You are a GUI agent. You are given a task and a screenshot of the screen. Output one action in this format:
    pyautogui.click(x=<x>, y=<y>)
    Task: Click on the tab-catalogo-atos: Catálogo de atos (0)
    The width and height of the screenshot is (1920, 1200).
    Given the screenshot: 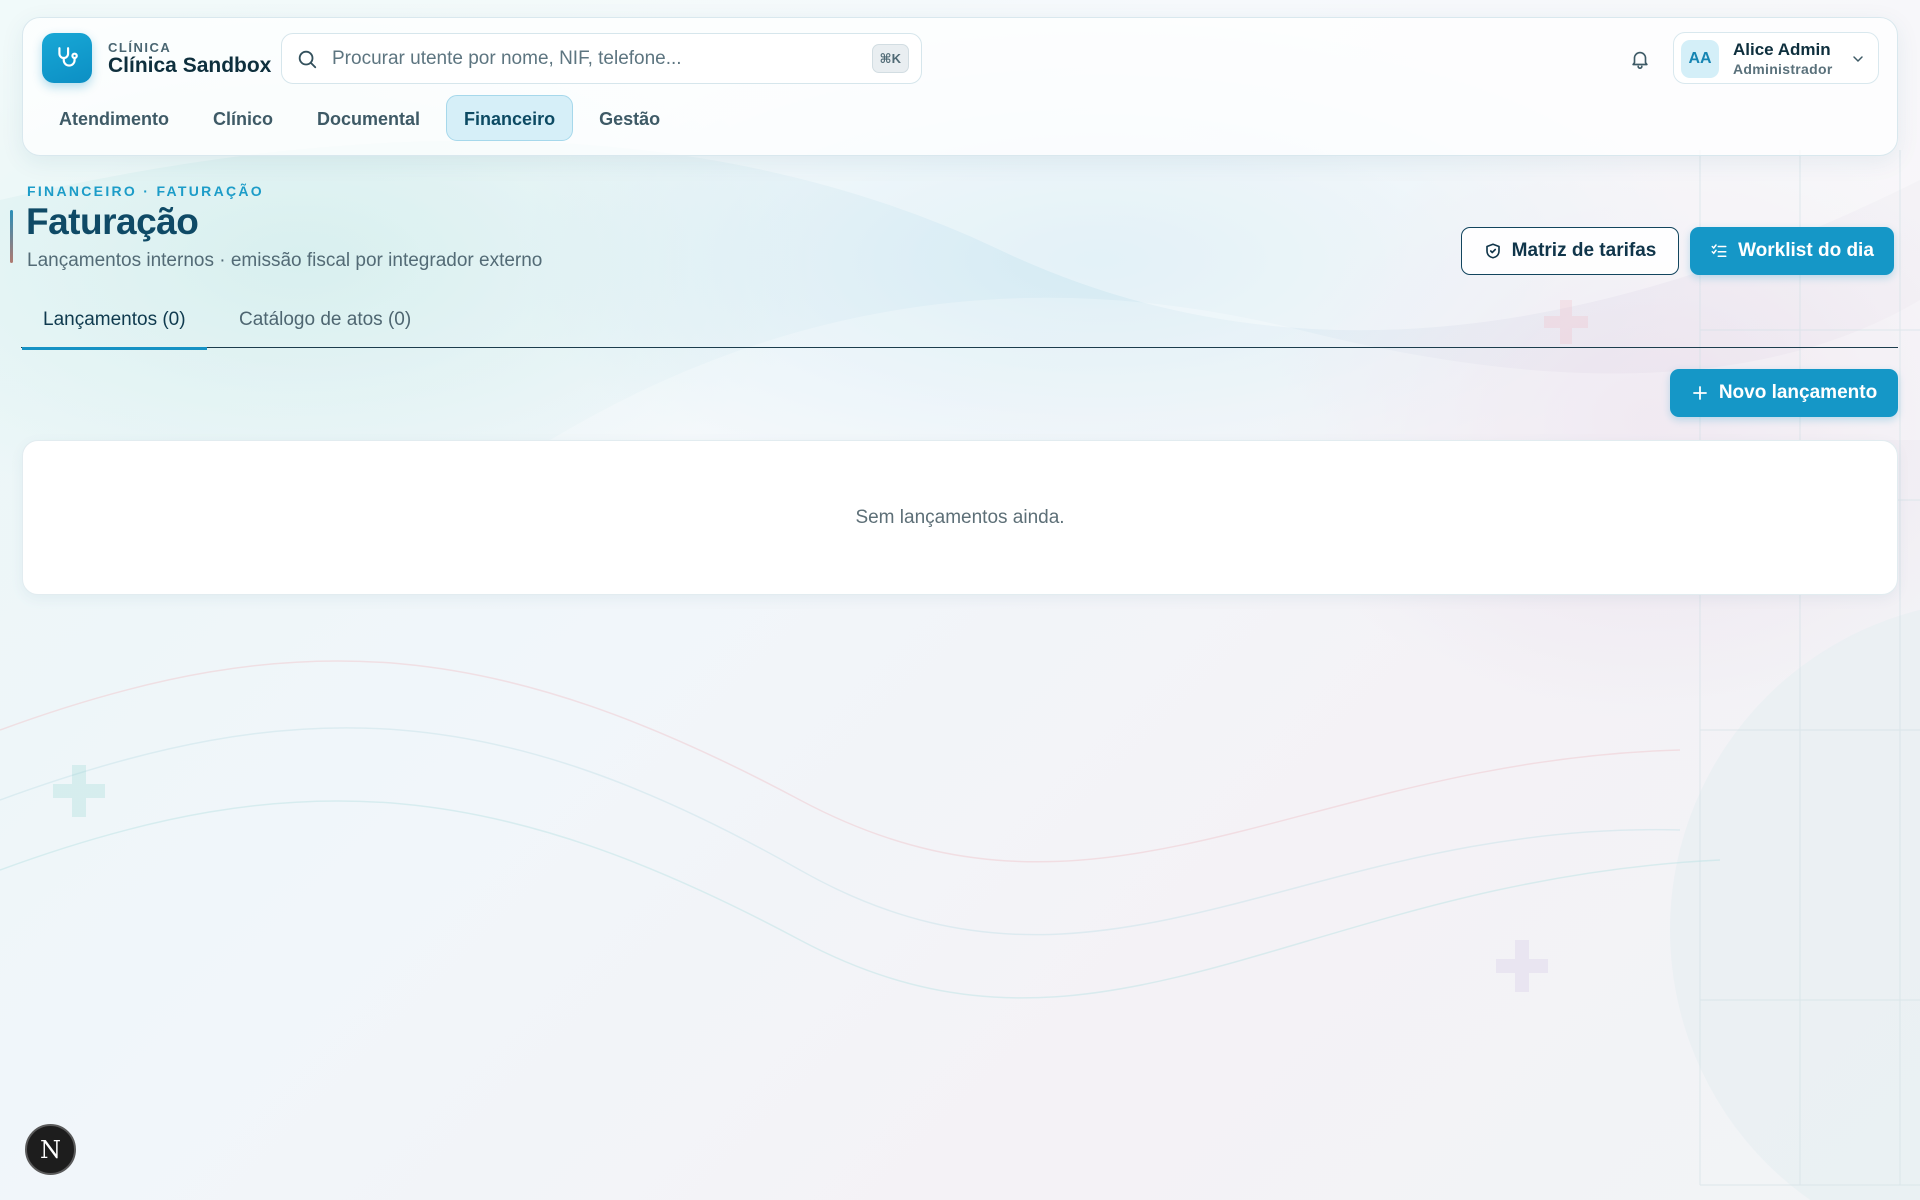 What is the action you would take?
    pyautogui.click(x=325, y=322)
    